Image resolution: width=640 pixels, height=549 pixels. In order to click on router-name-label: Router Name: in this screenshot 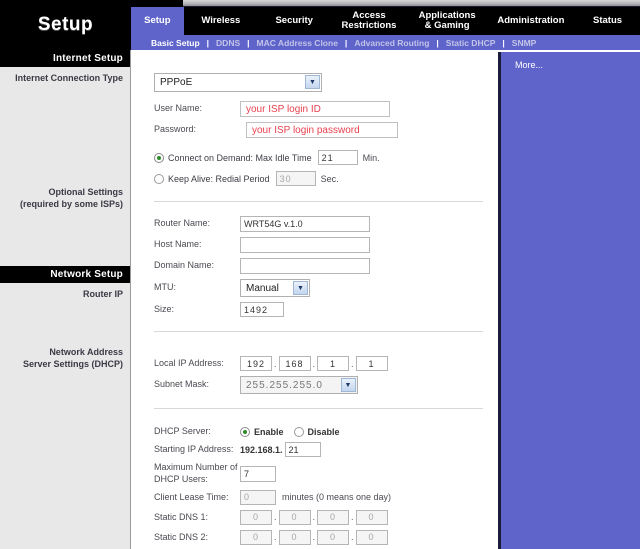, I will do `click(182, 223)`.